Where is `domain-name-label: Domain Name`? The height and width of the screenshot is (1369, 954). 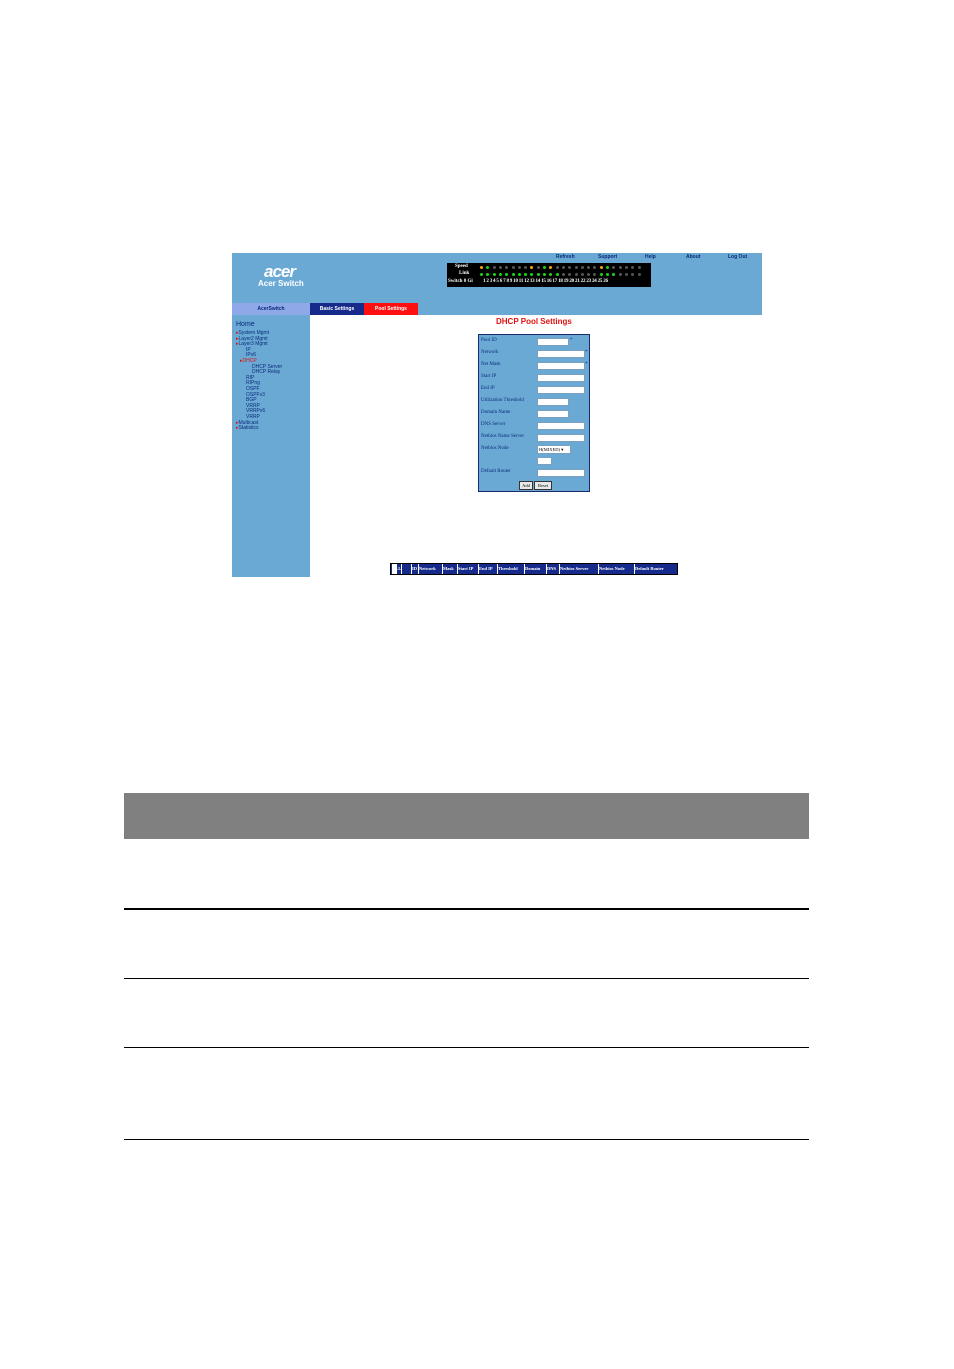 domain-name-label: Domain Name is located at coordinates (496, 412).